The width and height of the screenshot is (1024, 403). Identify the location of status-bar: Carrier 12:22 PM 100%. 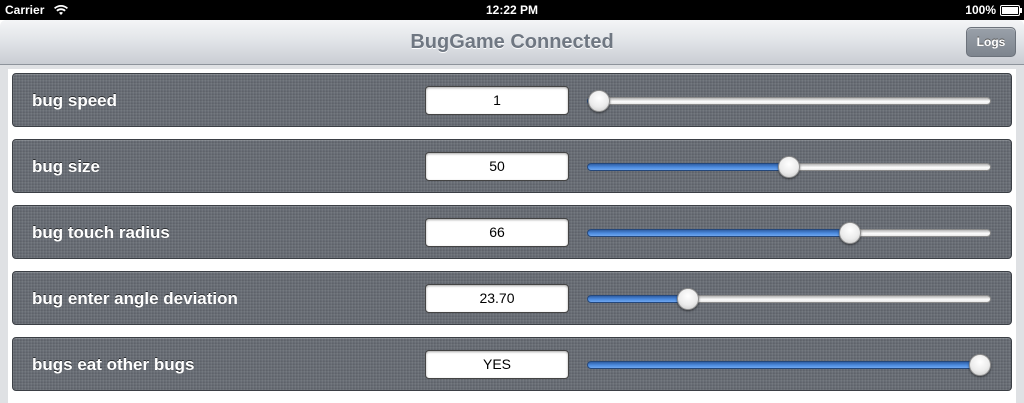
(512, 10).